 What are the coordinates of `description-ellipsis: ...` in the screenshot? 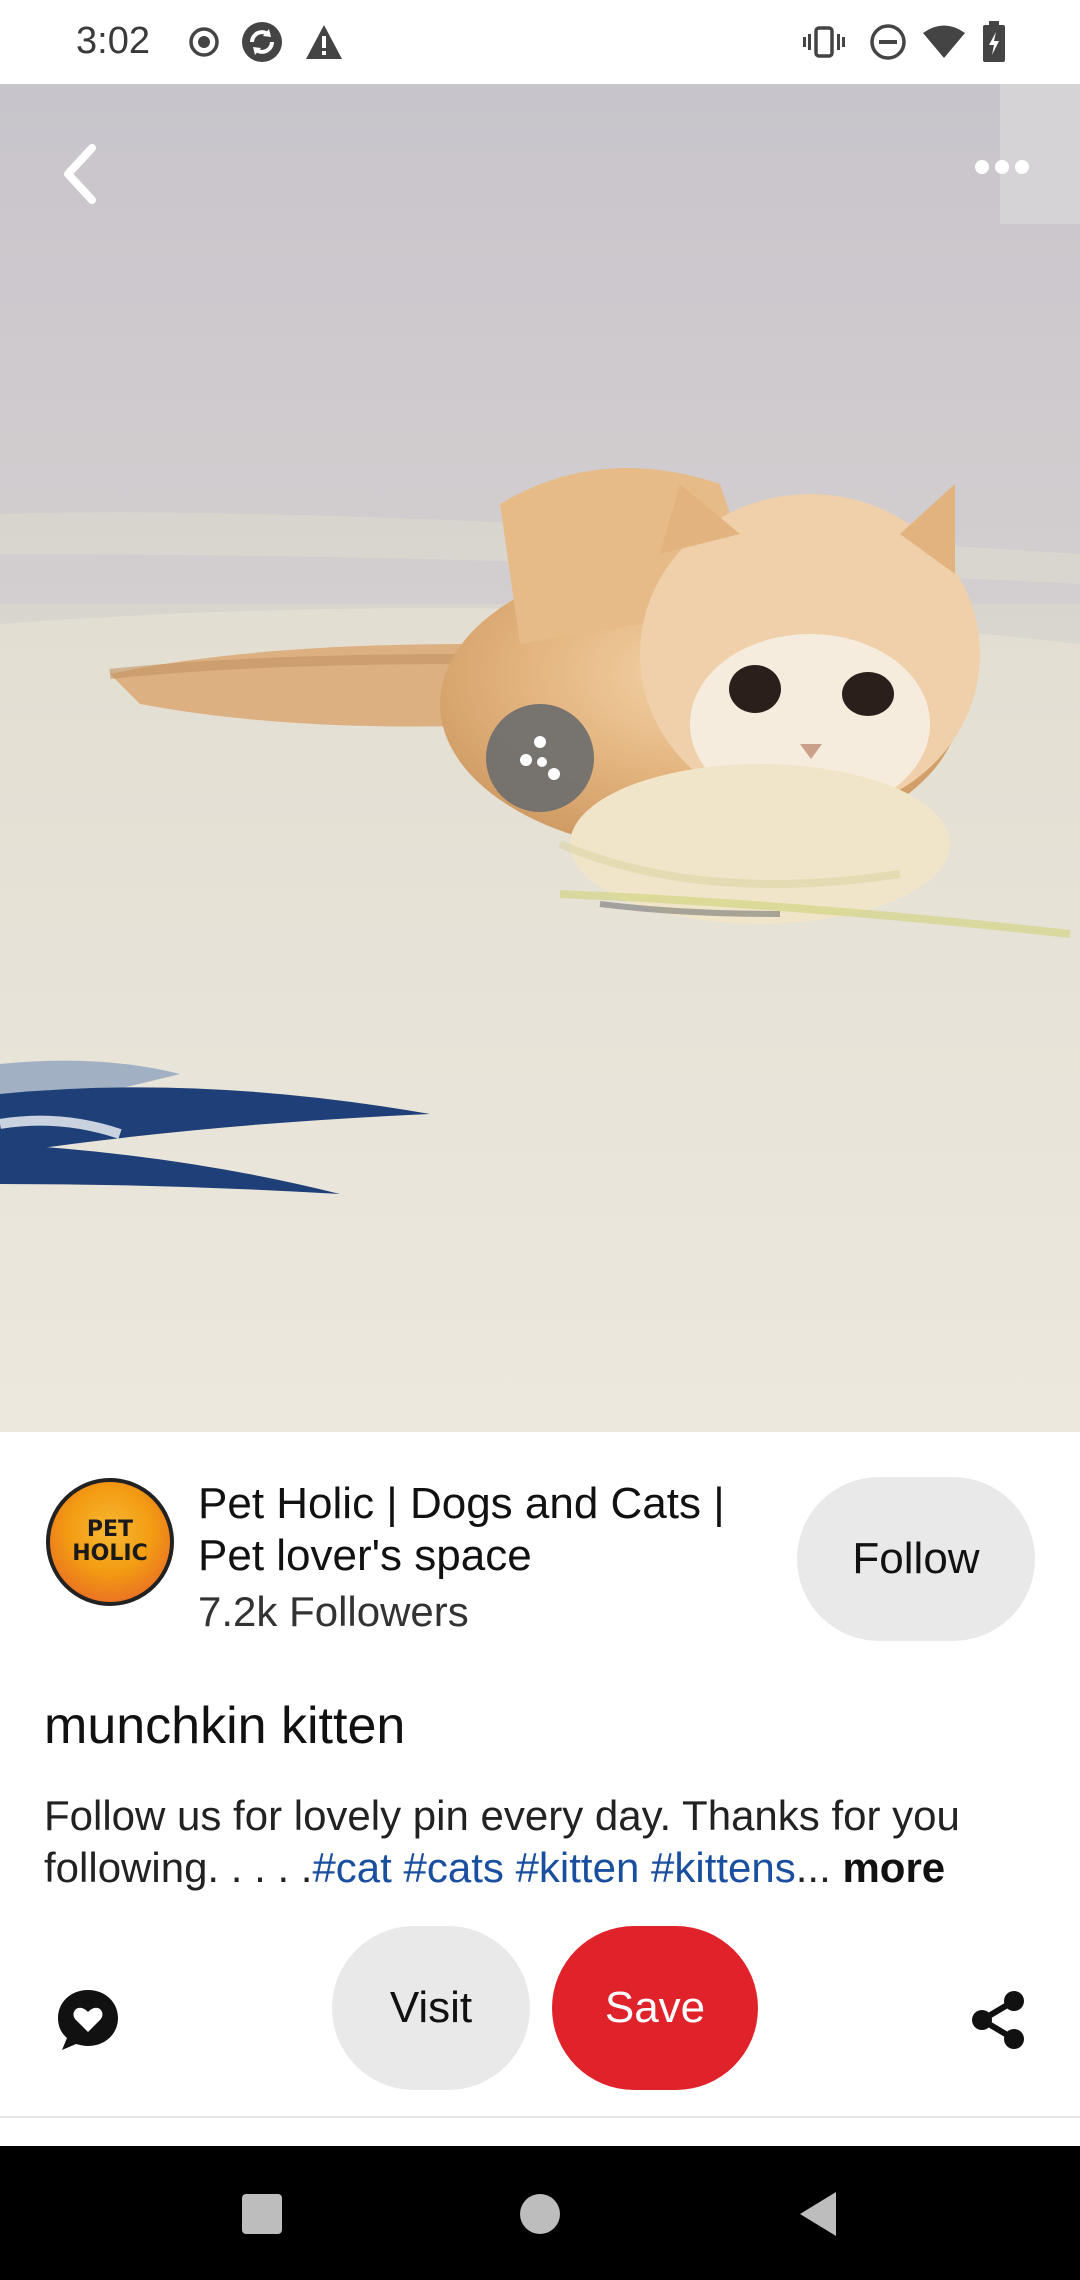 It's located at (813, 1867).